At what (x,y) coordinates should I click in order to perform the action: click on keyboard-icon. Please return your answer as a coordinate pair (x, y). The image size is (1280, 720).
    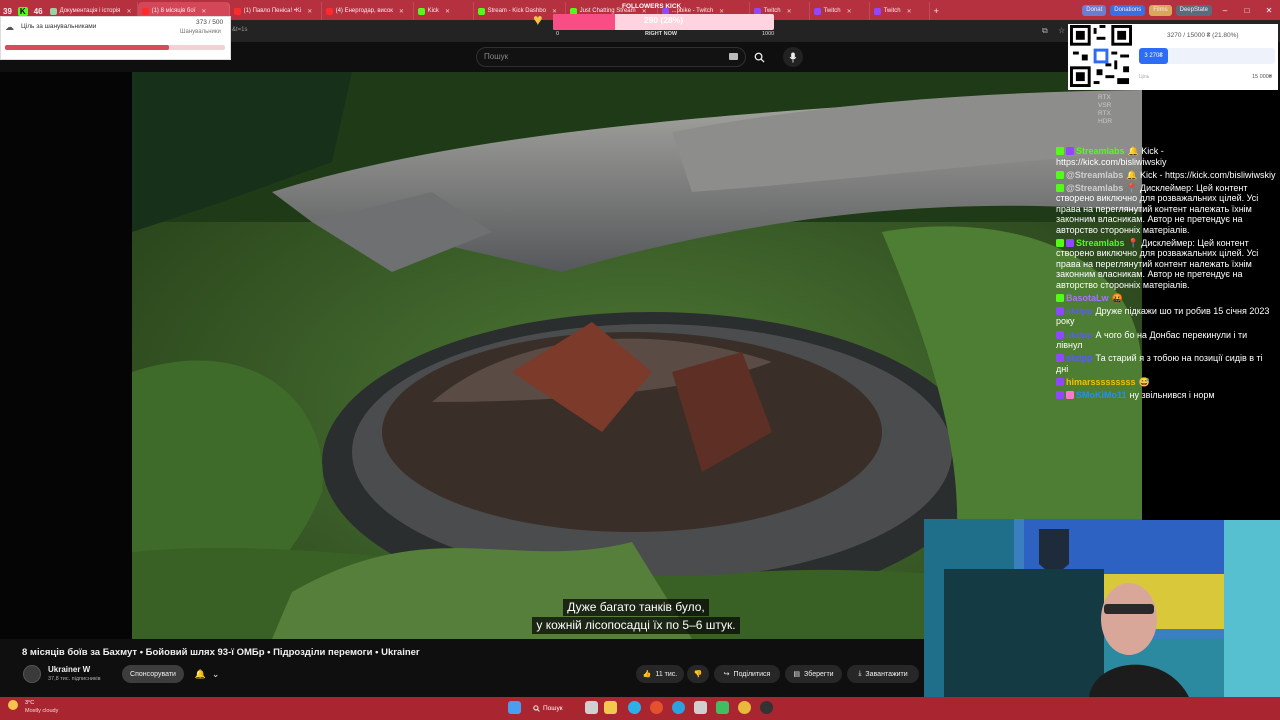
    Looking at the image, I should click on (733, 56).